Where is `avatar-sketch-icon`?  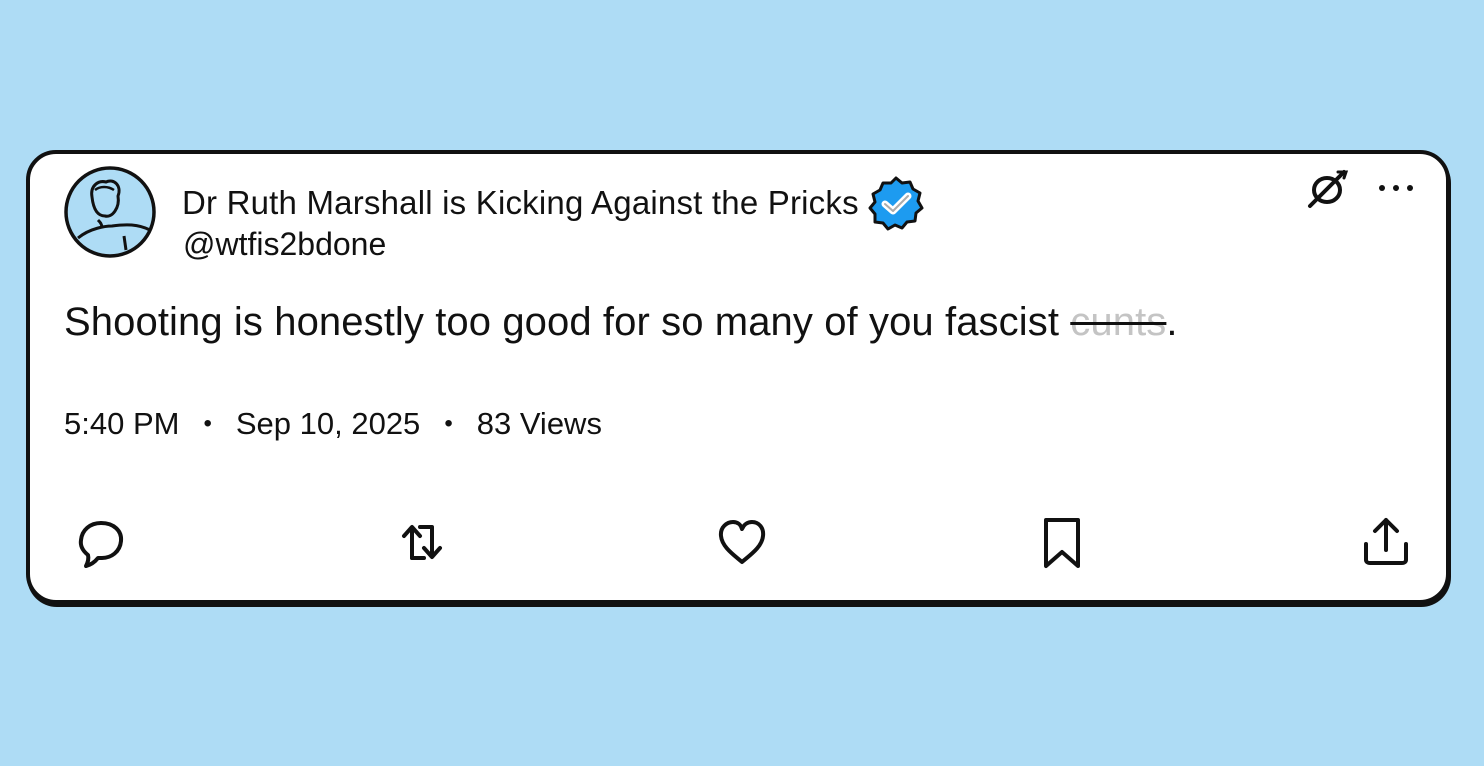 avatar-sketch-icon is located at coordinates (110, 212).